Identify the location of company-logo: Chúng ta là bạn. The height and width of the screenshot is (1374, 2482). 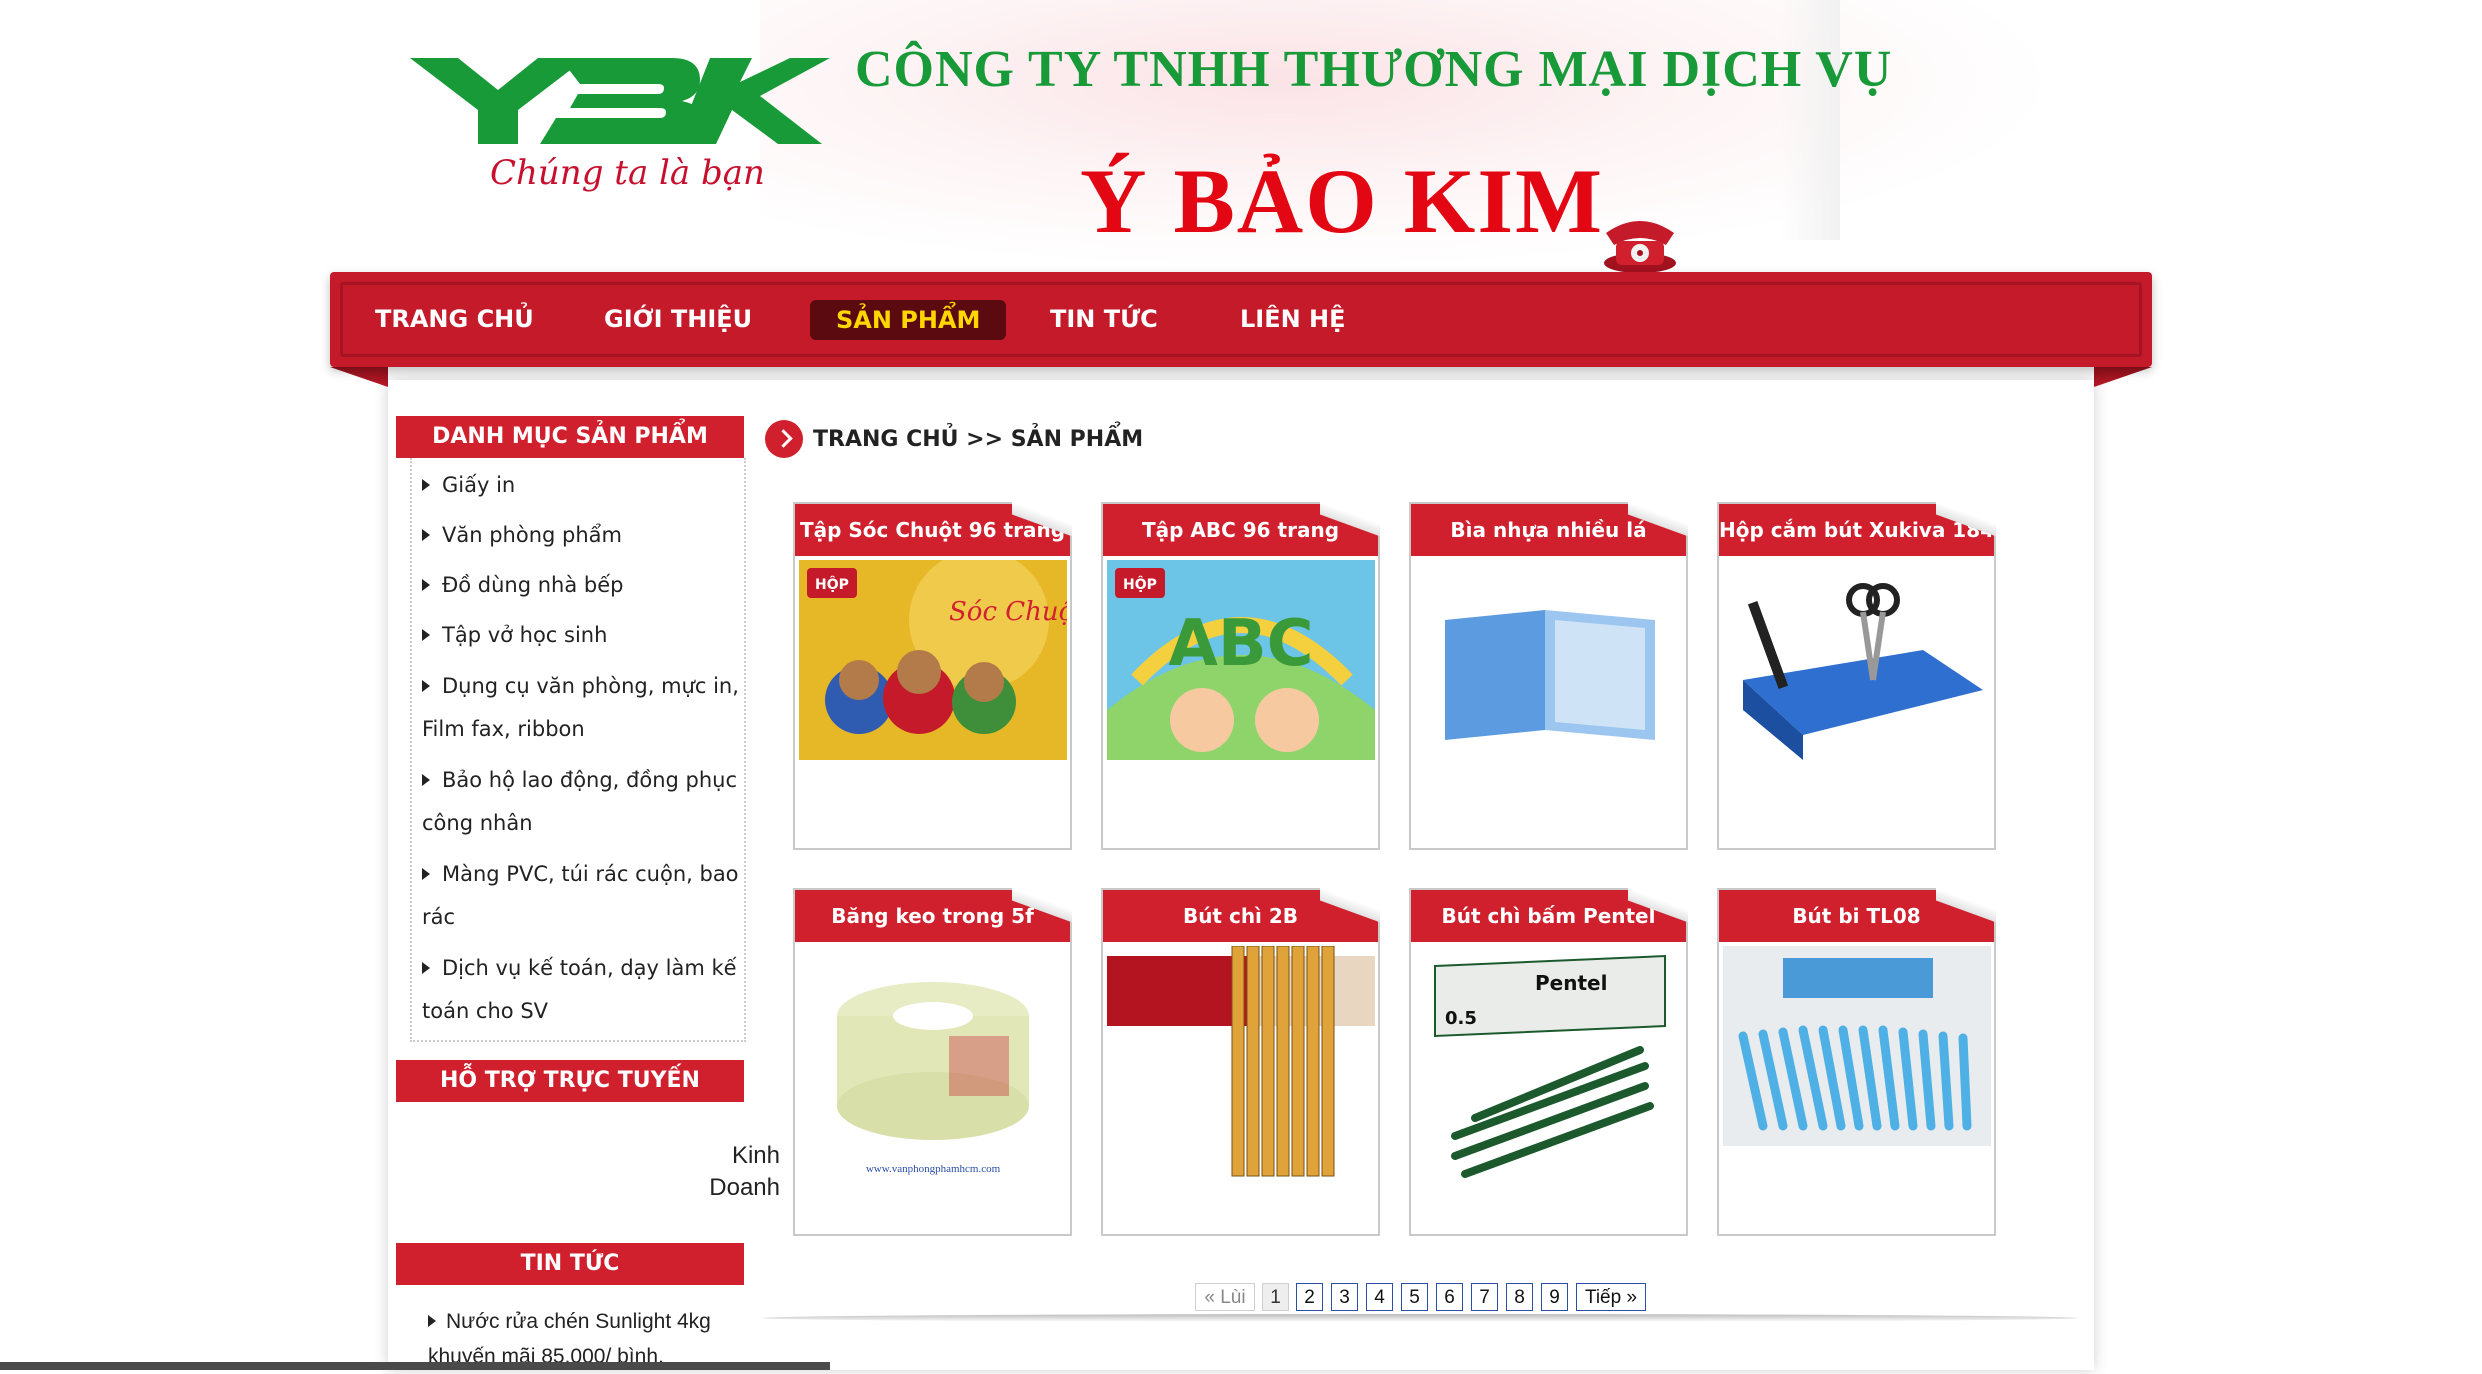
(620, 133).